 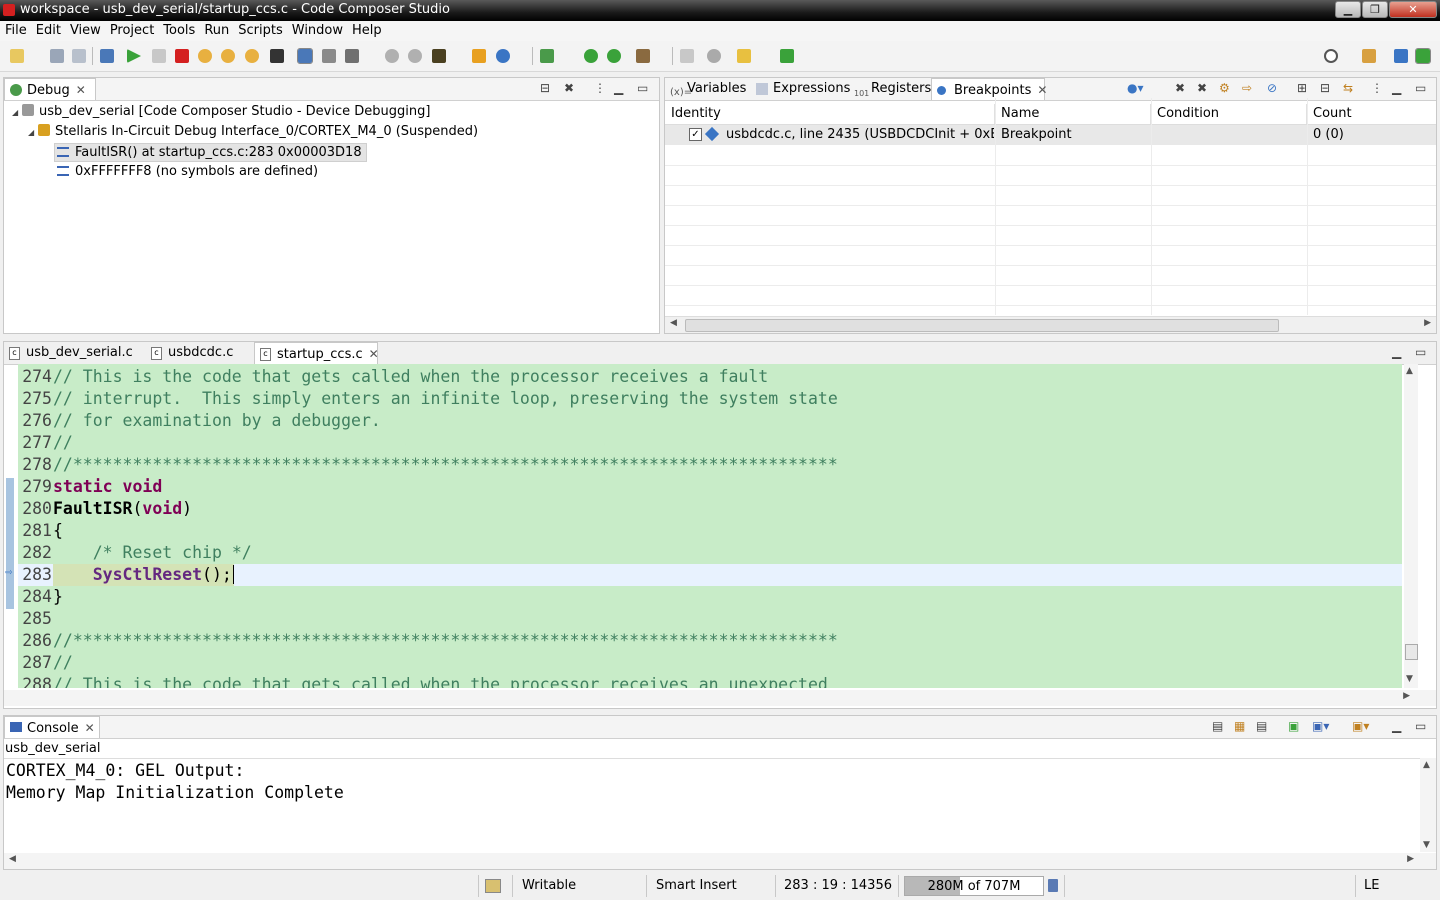 What do you see at coordinates (1411, 652) in the screenshot?
I see `scrollbar-thumb` at bounding box center [1411, 652].